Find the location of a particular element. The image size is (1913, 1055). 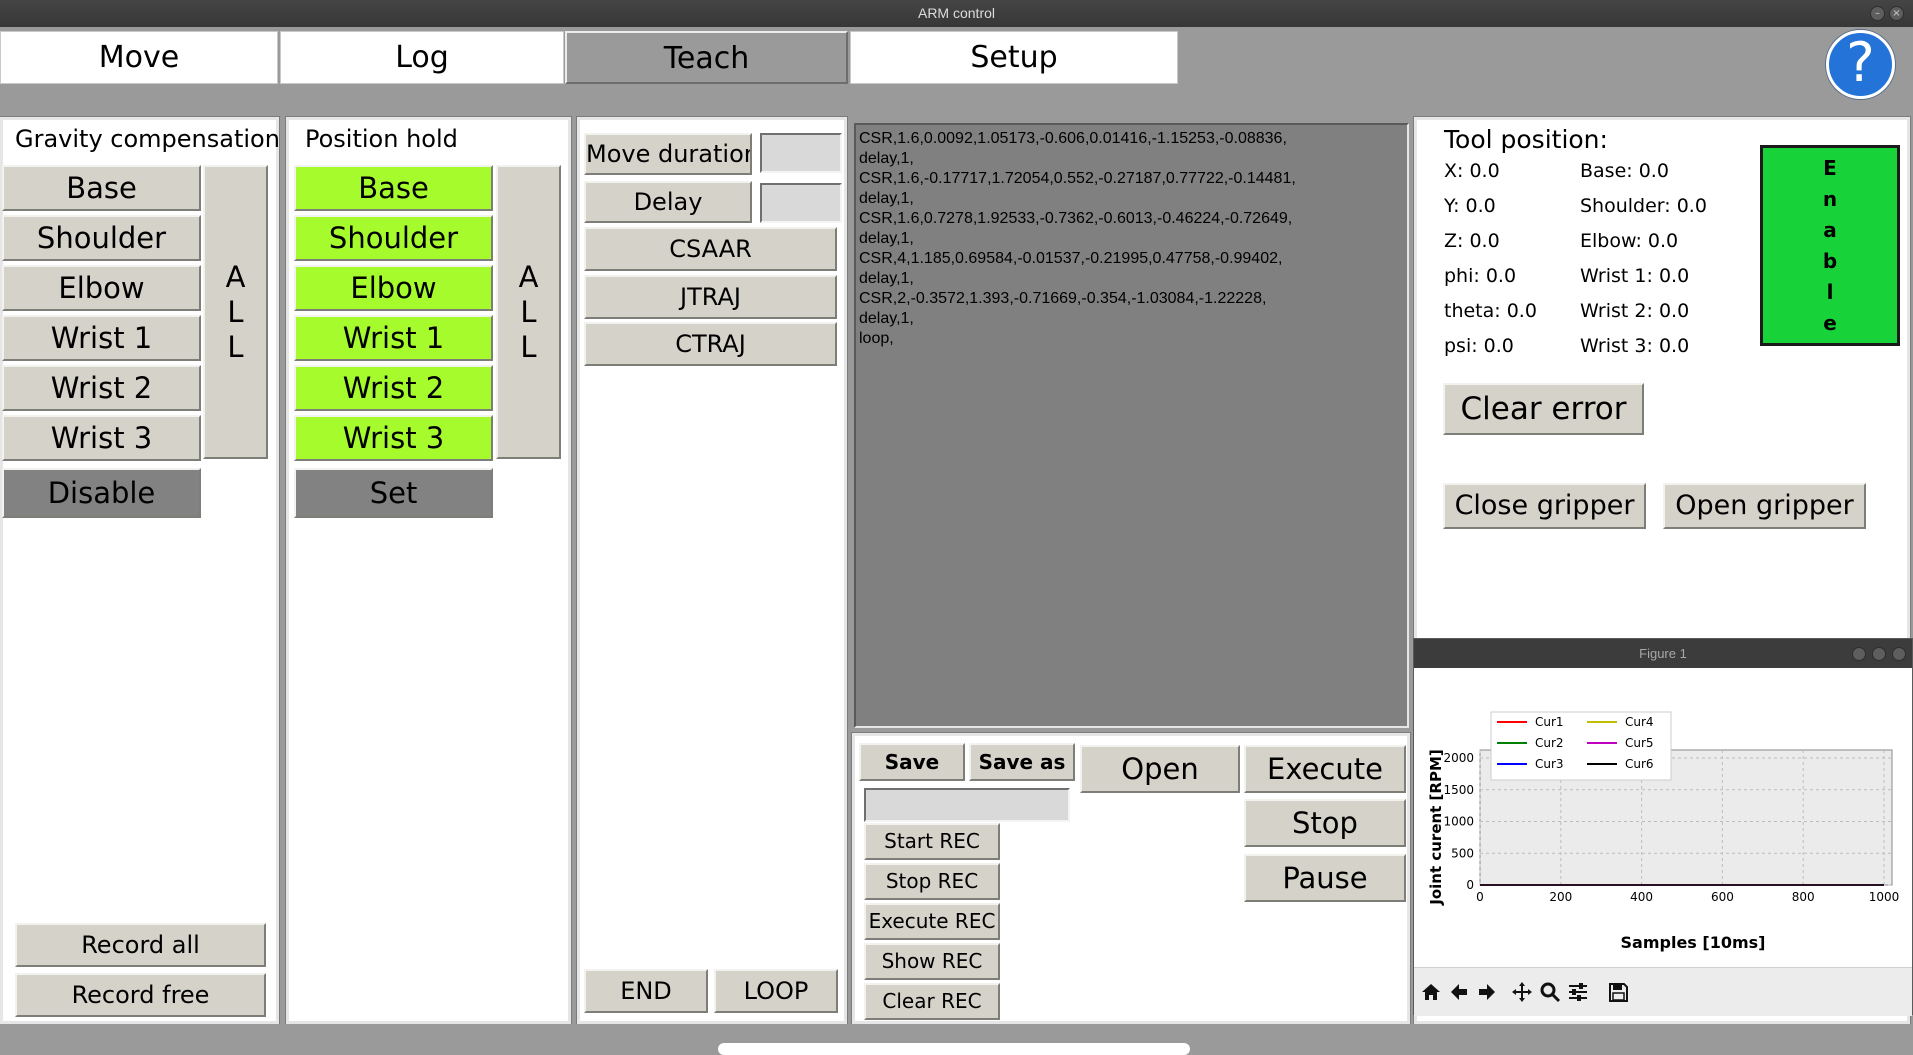

gravity-wrist1-button: Wrist 1 is located at coordinates (101, 338).